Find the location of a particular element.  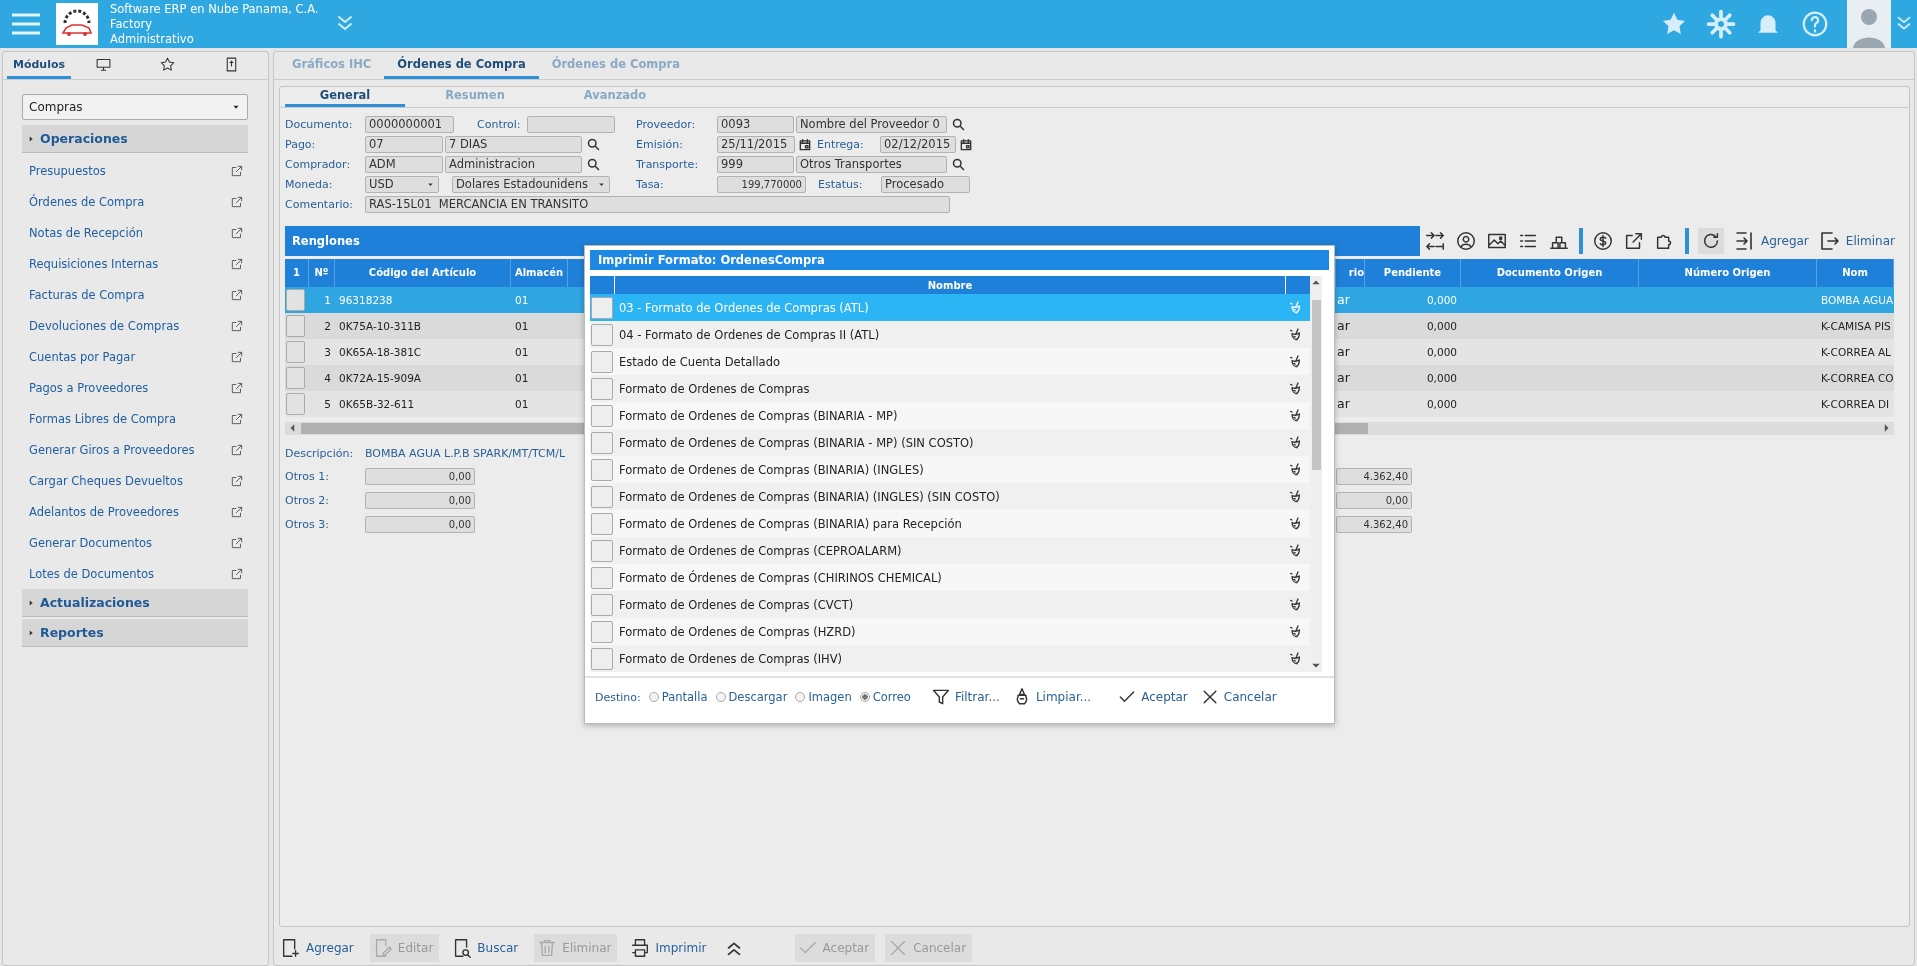

menu-item: Adelantos de Proveedores is located at coordinates (129, 511).